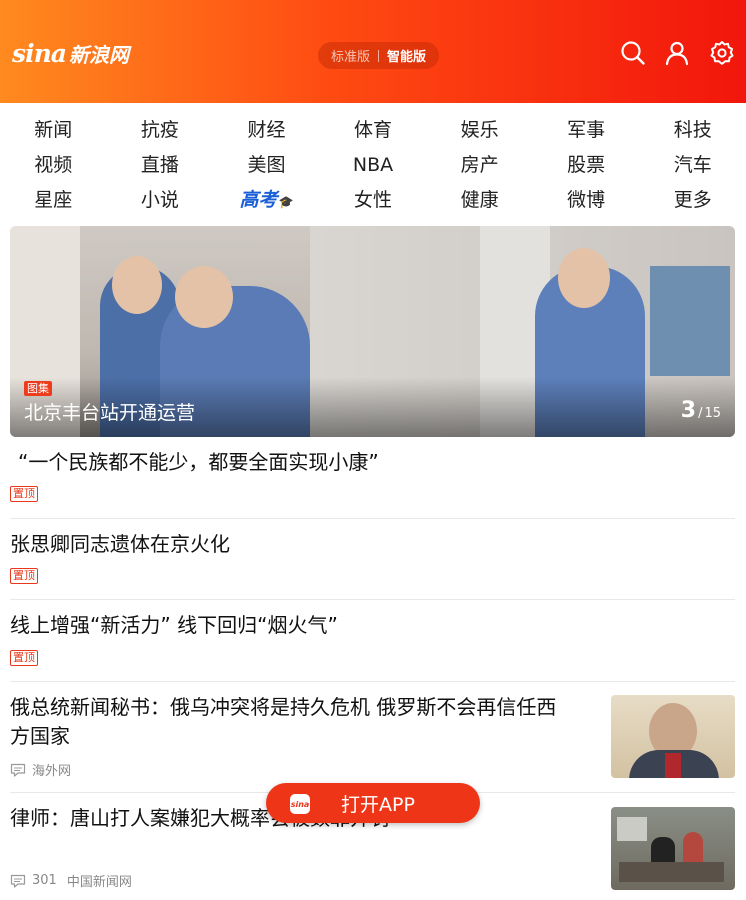 The image size is (746, 900). What do you see at coordinates (160, 130) in the screenshot?
I see `nav-item-epidemic: 抗疫` at bounding box center [160, 130].